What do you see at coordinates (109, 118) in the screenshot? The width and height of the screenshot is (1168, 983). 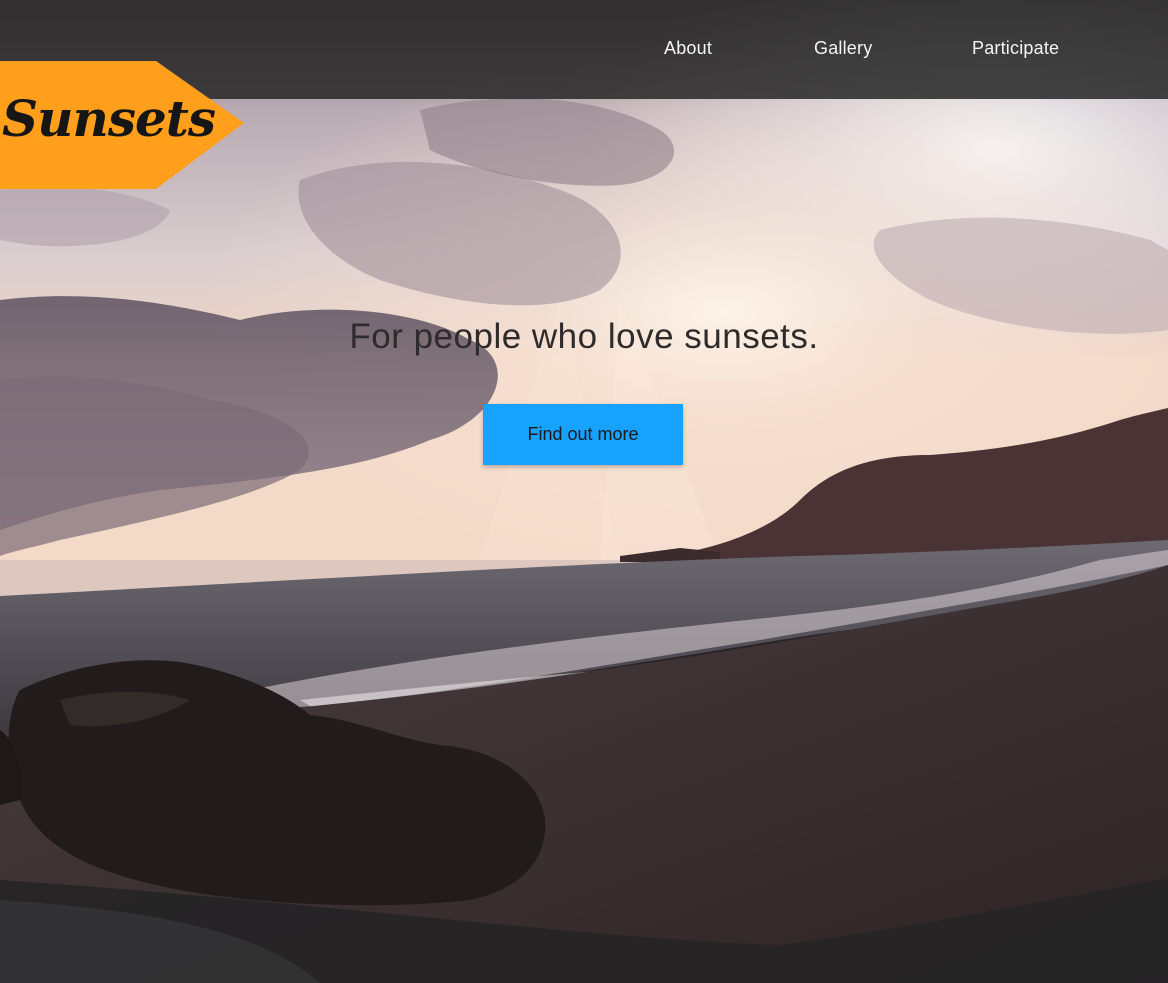 I see `logo-text: Sunsets` at bounding box center [109, 118].